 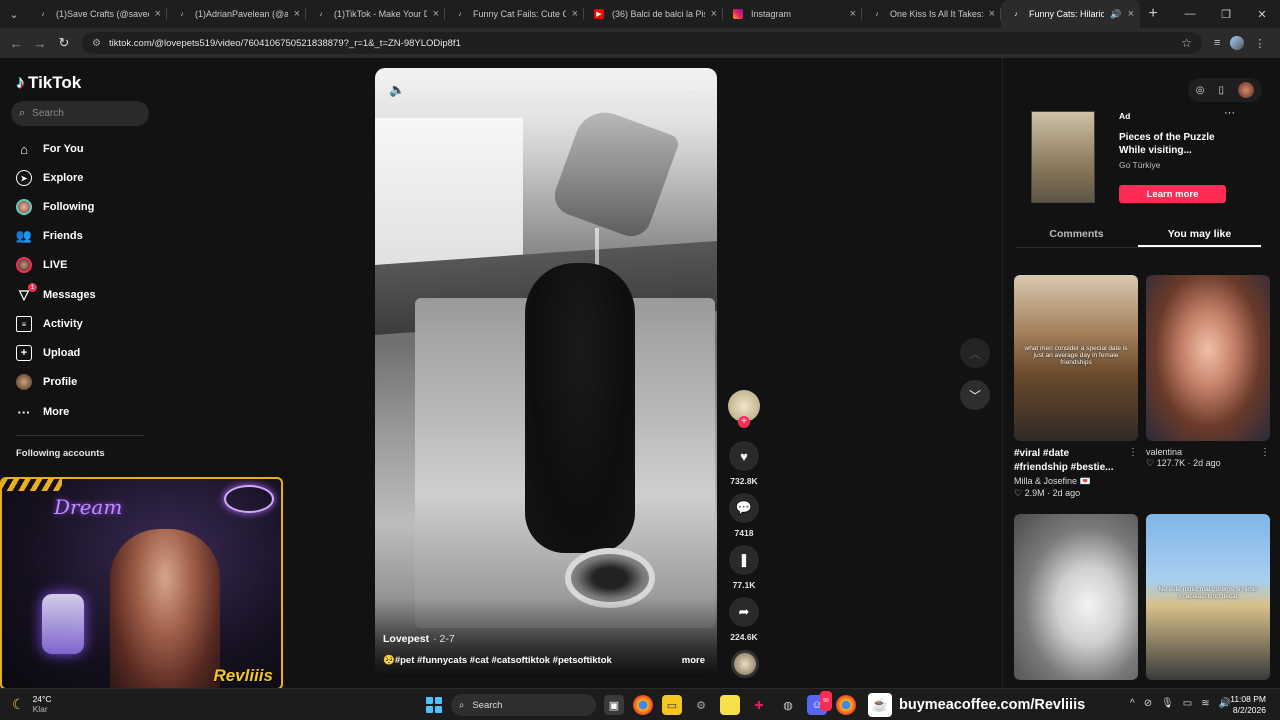 I want to click on tiktok-logo: ♪ TikTok, so click(x=48, y=82).